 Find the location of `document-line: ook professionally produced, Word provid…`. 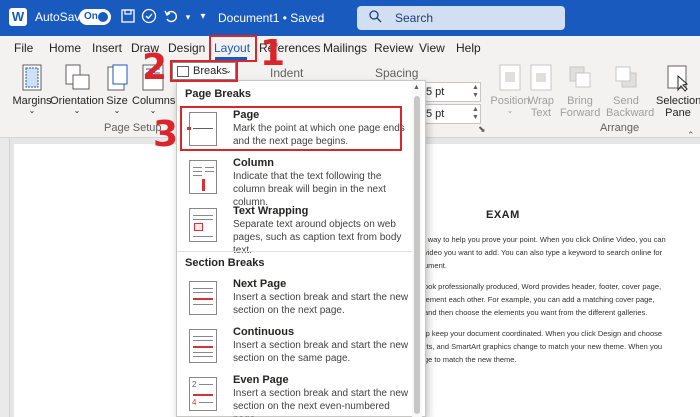

document-line: ook professionally produced, Word provid… is located at coordinates (543, 286).